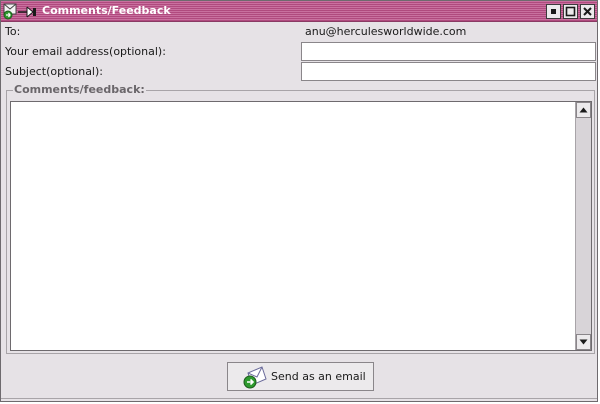 Image resolution: width=600 pixels, height=404 pixels. Describe the element at coordinates (318, 376) in the screenshot. I see `send-email-label: Send as an email` at that location.